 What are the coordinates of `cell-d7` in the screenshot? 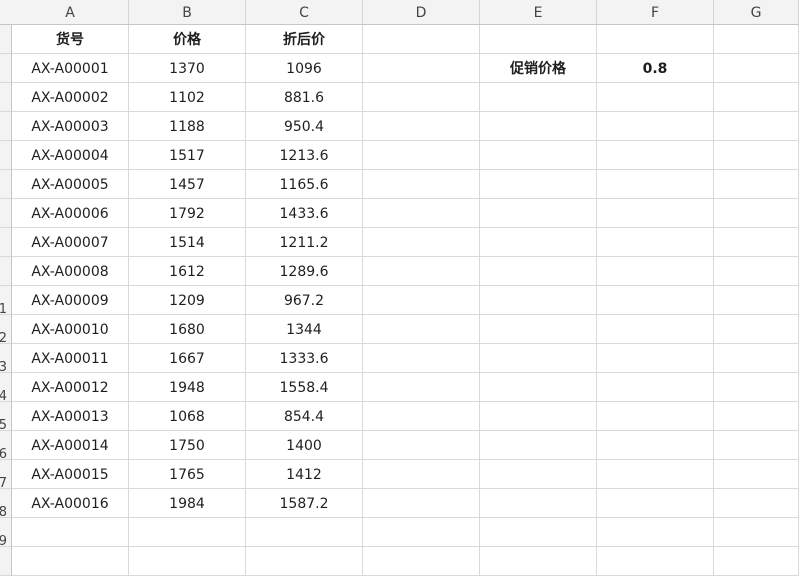 It's located at (421, 213).